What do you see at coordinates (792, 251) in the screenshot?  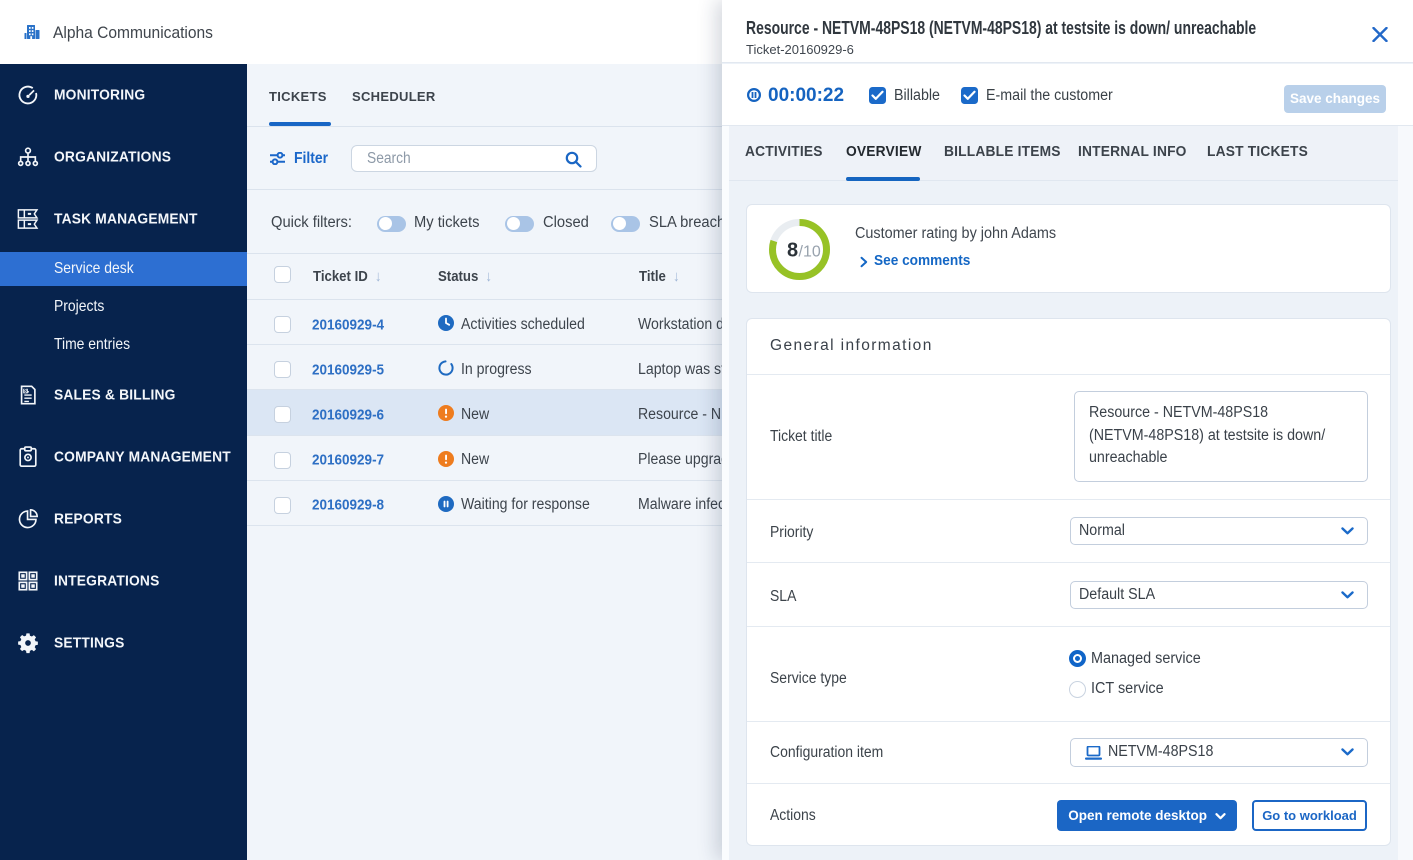 I see `svg-text: 8` at bounding box center [792, 251].